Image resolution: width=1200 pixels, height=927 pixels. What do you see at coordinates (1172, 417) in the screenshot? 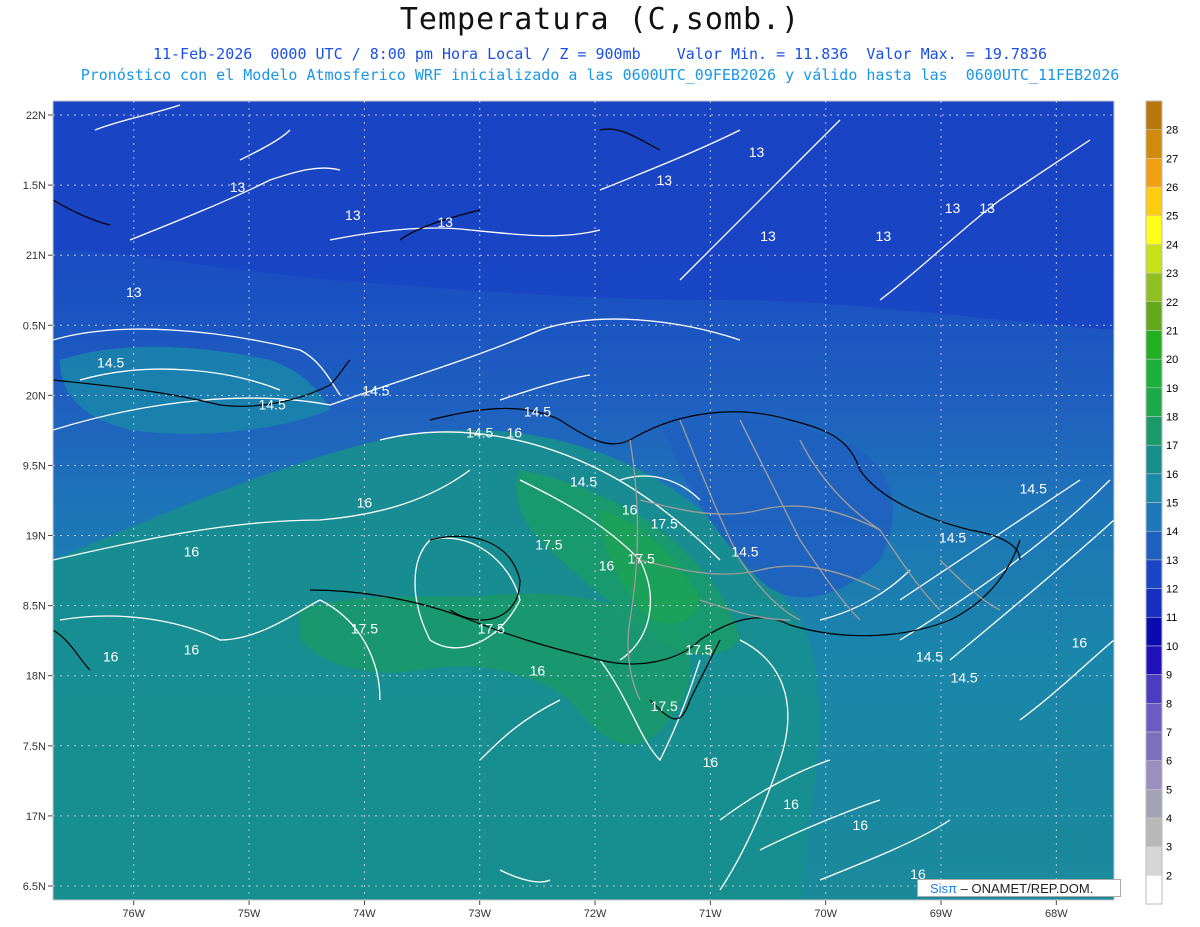
I see `colorbar-label: 18` at bounding box center [1172, 417].